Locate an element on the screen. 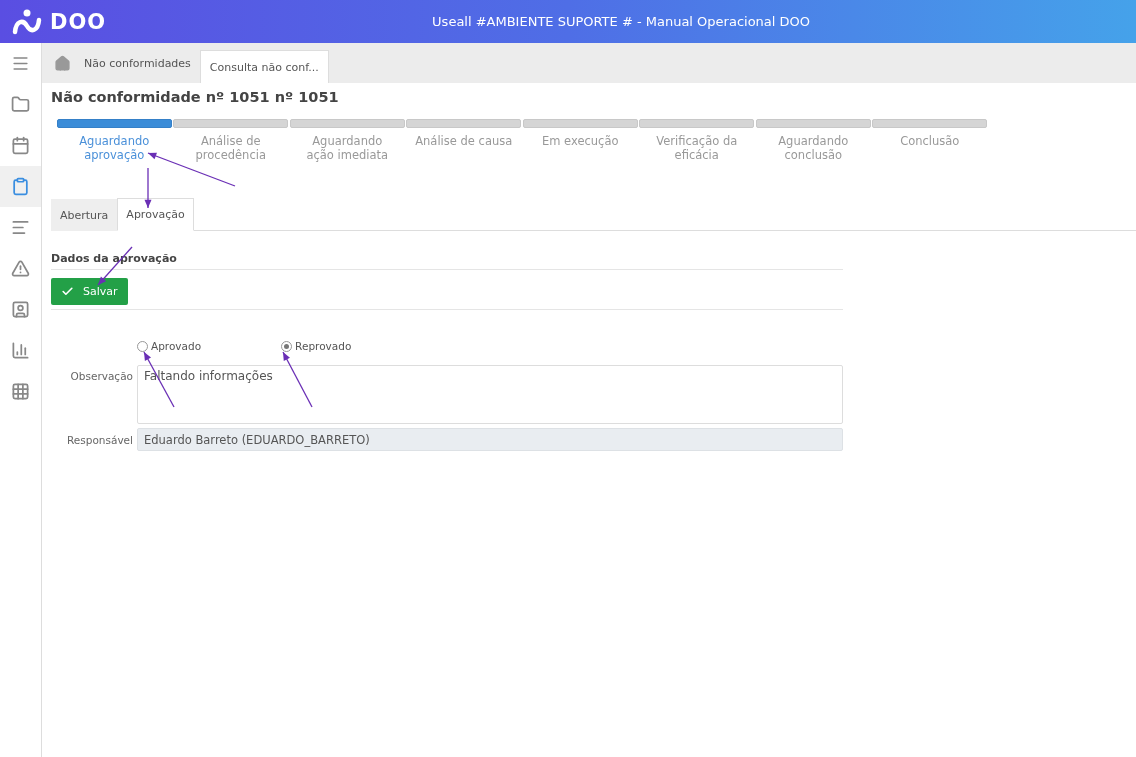  step-label: Aguardando aprovação is located at coordinates (114, 148).